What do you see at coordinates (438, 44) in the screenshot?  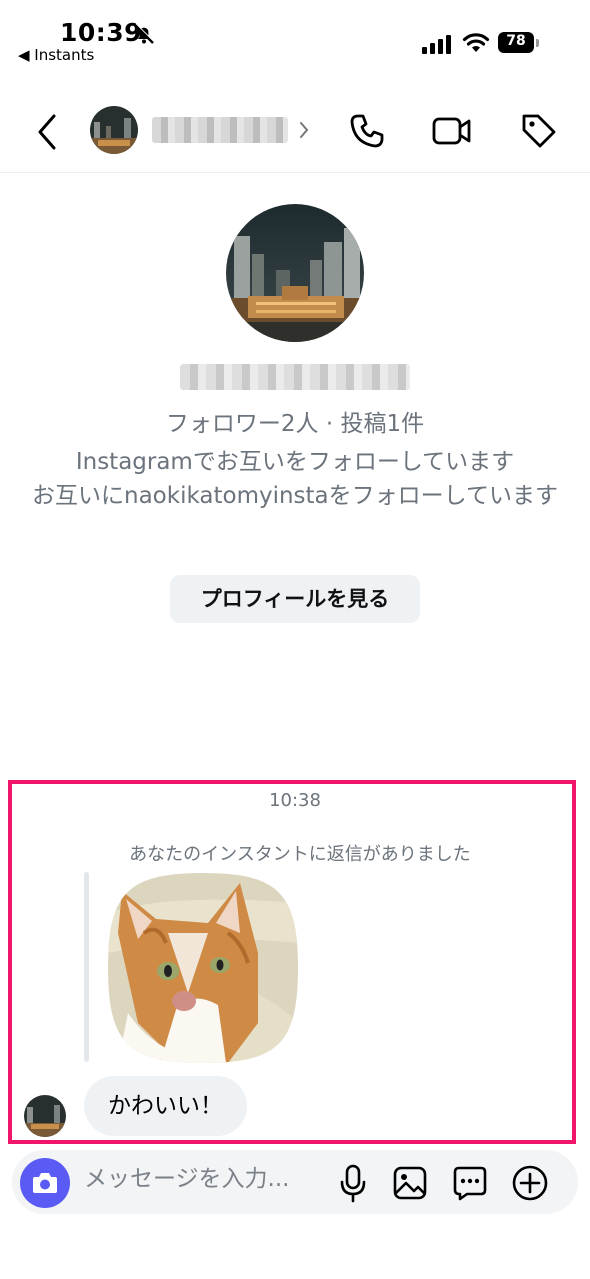 I see `signal-icon` at bounding box center [438, 44].